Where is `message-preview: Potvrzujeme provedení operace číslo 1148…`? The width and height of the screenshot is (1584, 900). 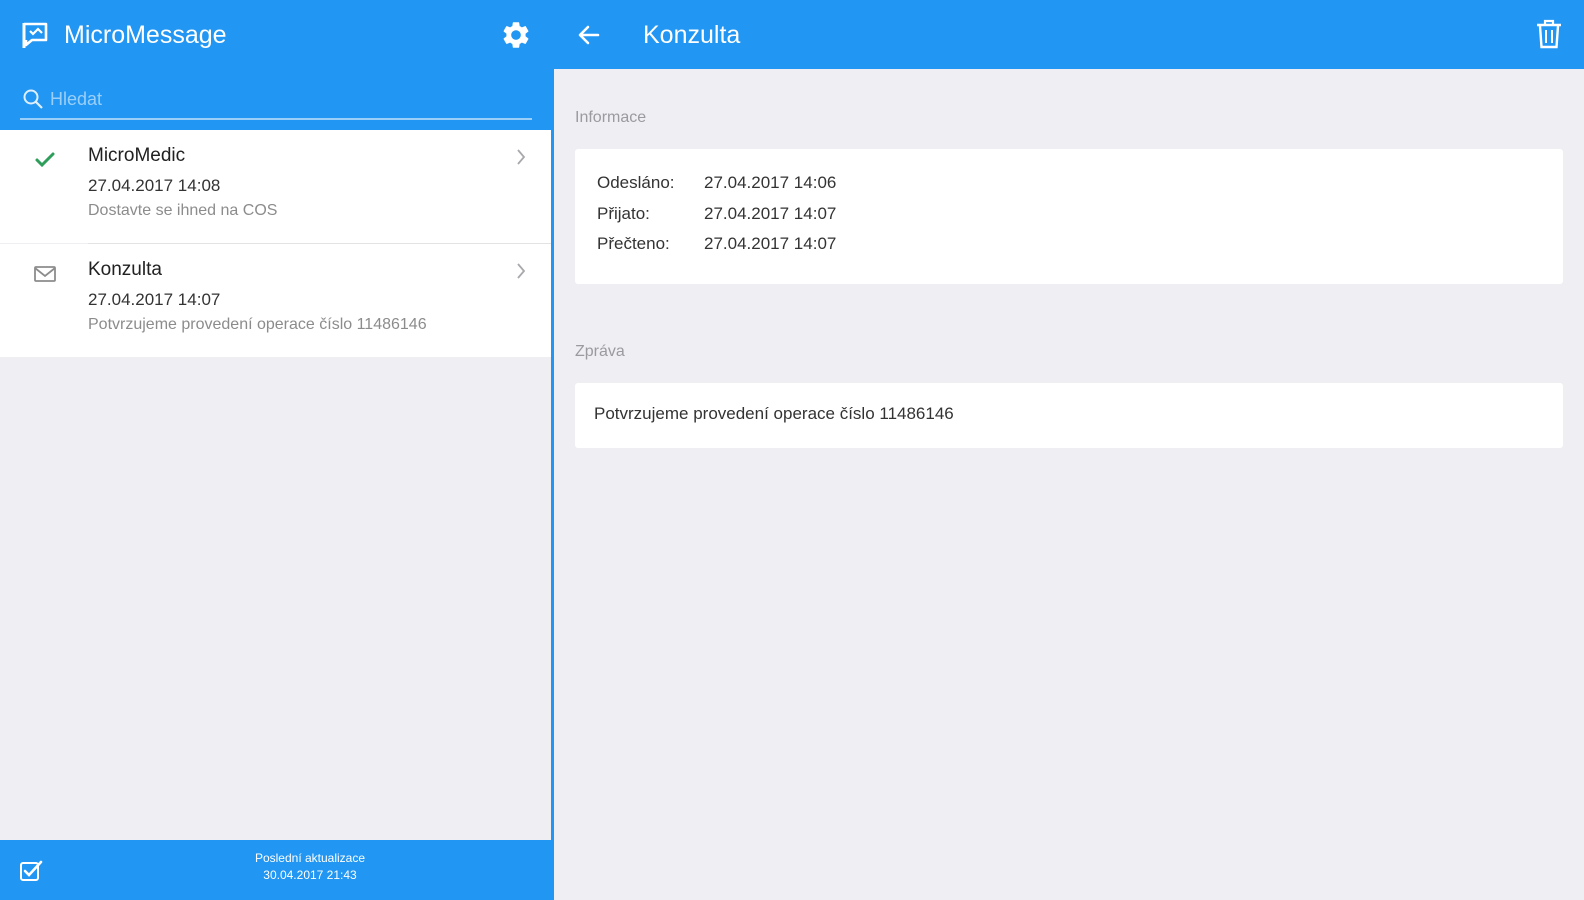 message-preview: Potvrzujeme provedení operace číslo 1148… is located at coordinates (257, 324).